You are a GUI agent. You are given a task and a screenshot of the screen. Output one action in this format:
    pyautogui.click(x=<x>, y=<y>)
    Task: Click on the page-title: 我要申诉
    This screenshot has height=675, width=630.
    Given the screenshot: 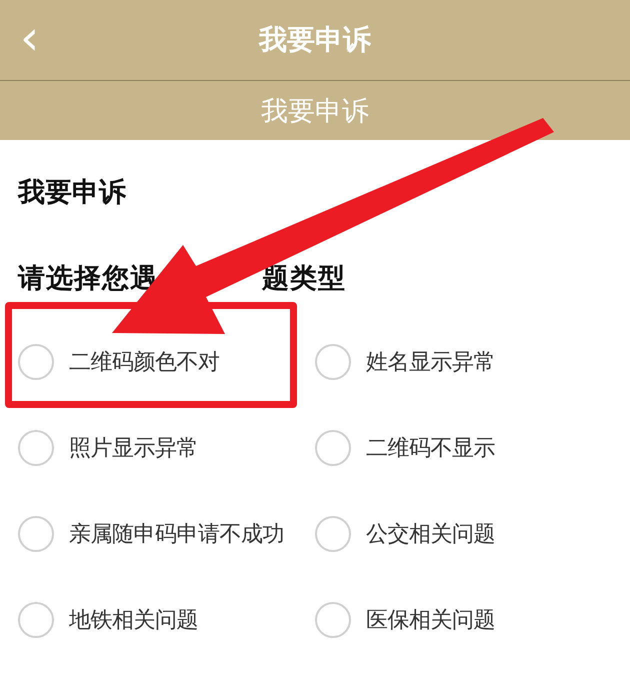 What is the action you would take?
    pyautogui.click(x=315, y=40)
    